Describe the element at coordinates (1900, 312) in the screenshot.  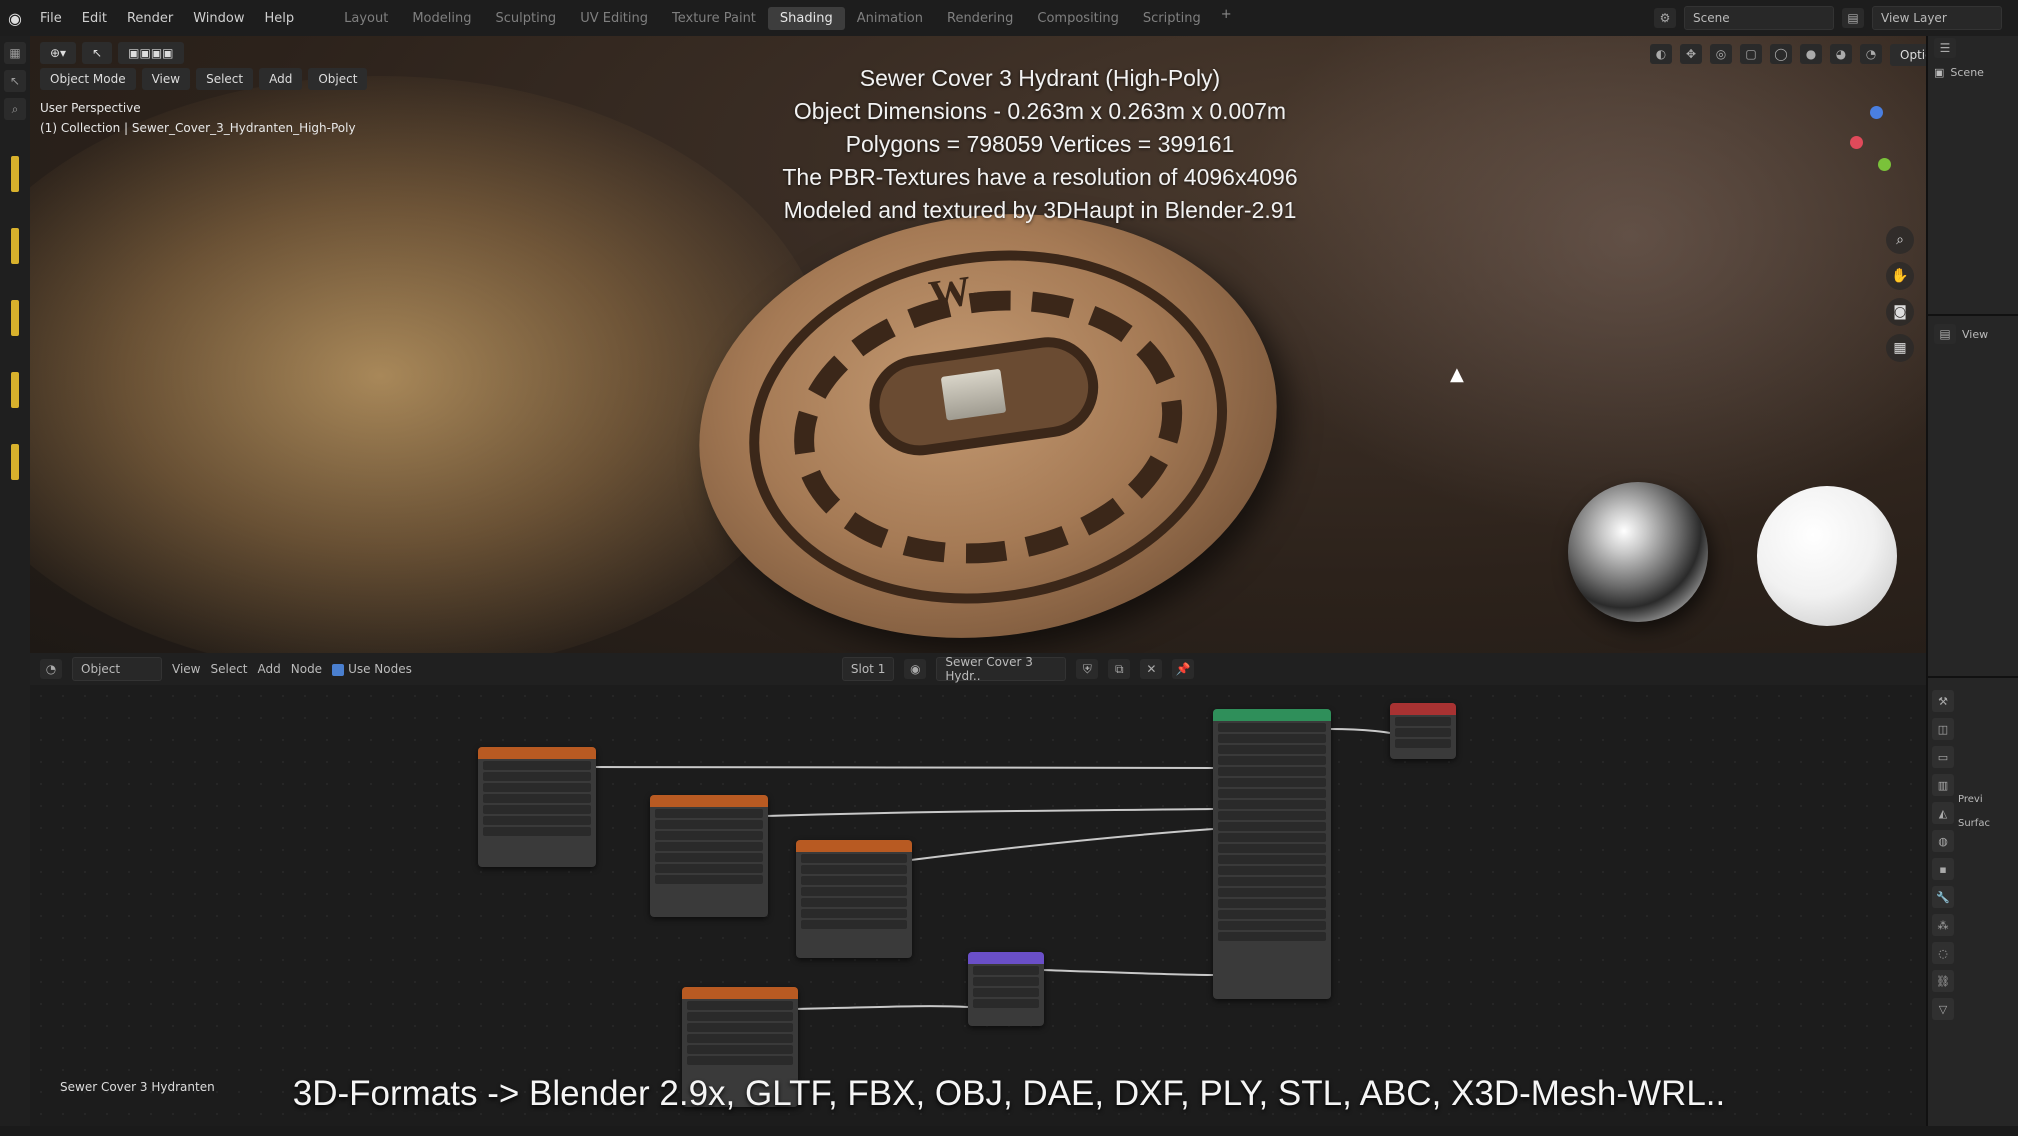
I see `camera-icon: ◙` at that location.